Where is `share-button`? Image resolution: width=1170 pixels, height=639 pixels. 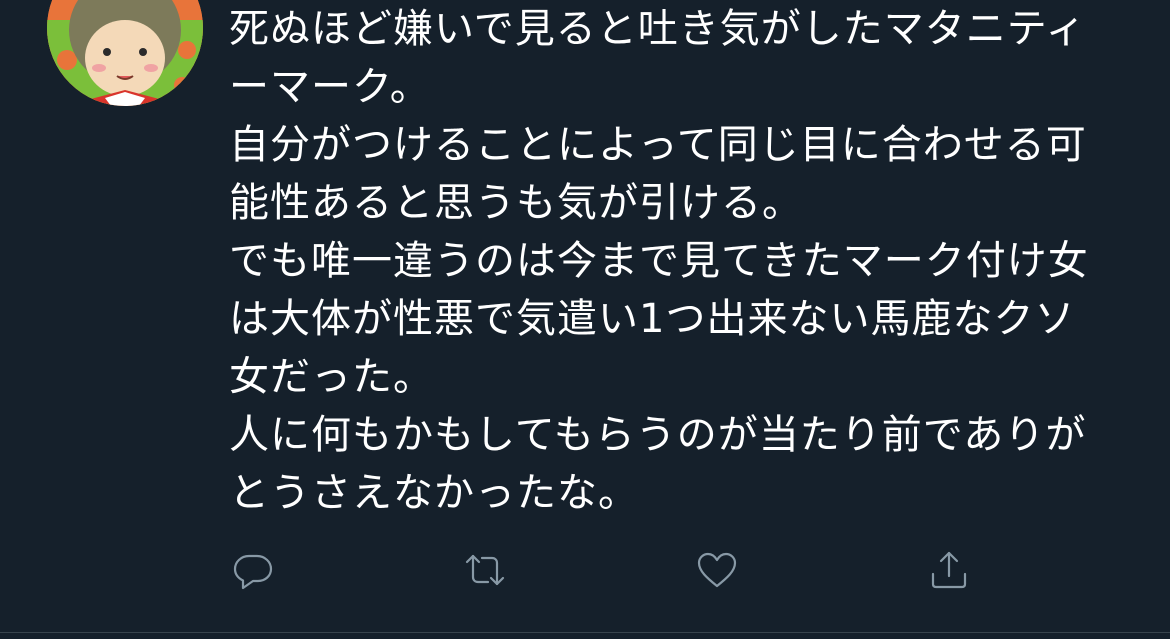
share-button is located at coordinates (949, 570).